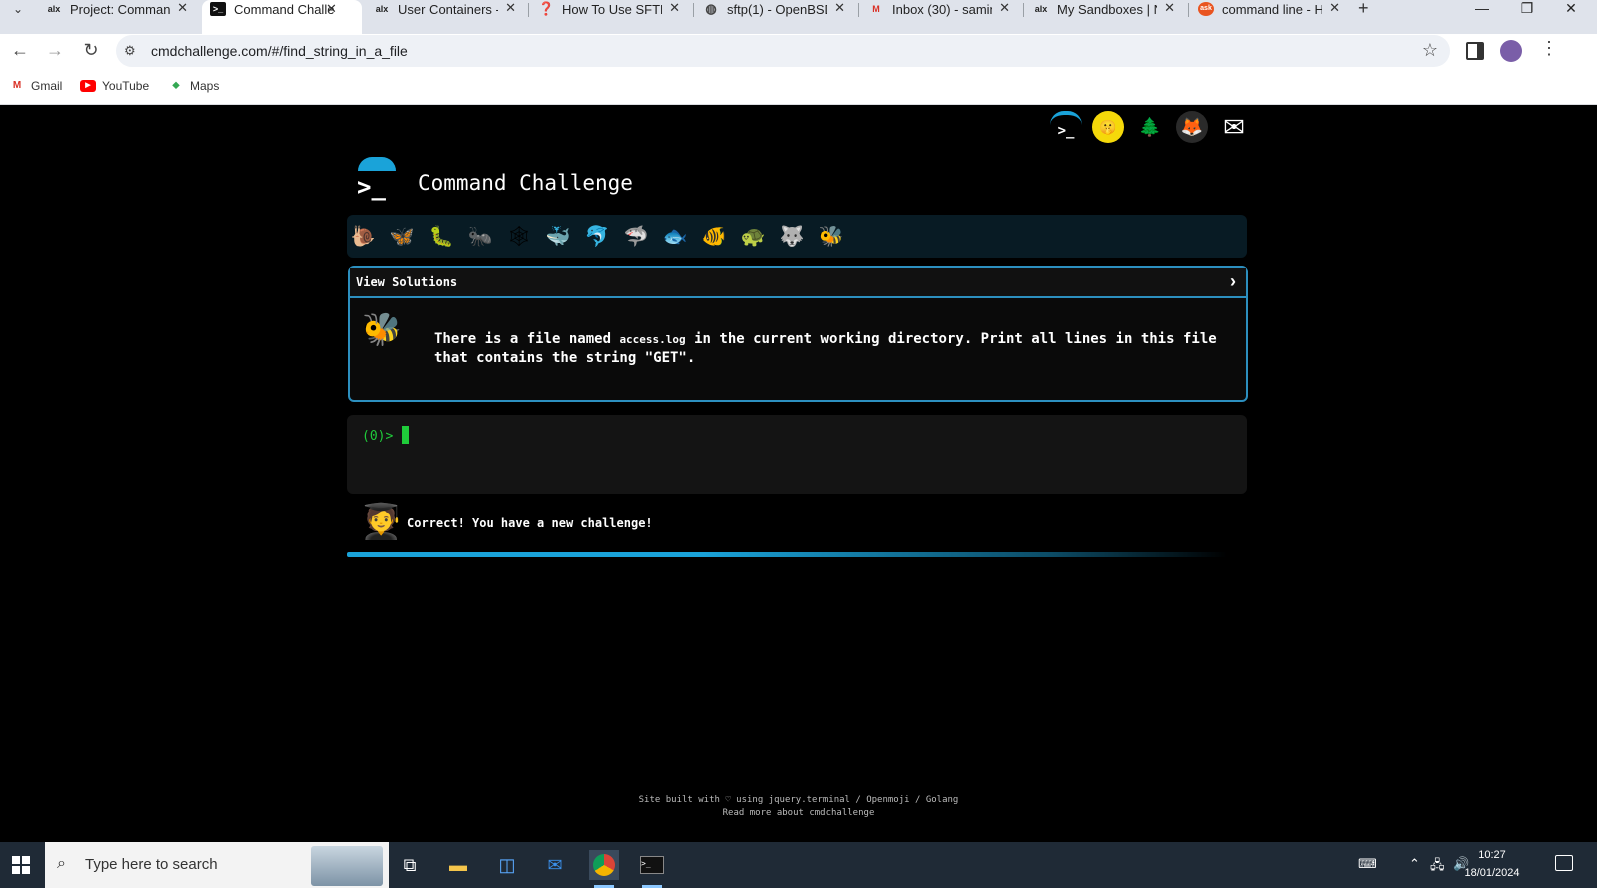  I want to click on tab-title: Inbox (30) - samin, so click(942, 9).